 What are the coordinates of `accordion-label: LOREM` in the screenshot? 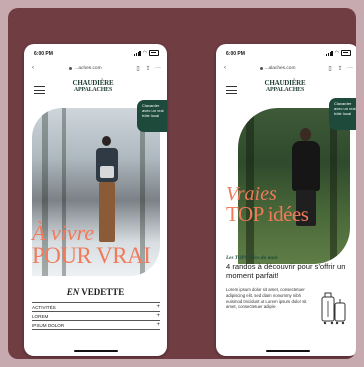 It's located at (40, 316).